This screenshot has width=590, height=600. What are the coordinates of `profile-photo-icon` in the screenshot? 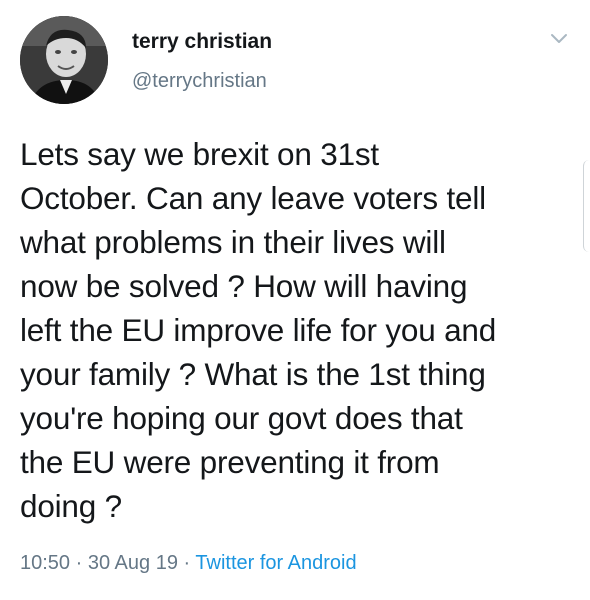 It's located at (64, 60).